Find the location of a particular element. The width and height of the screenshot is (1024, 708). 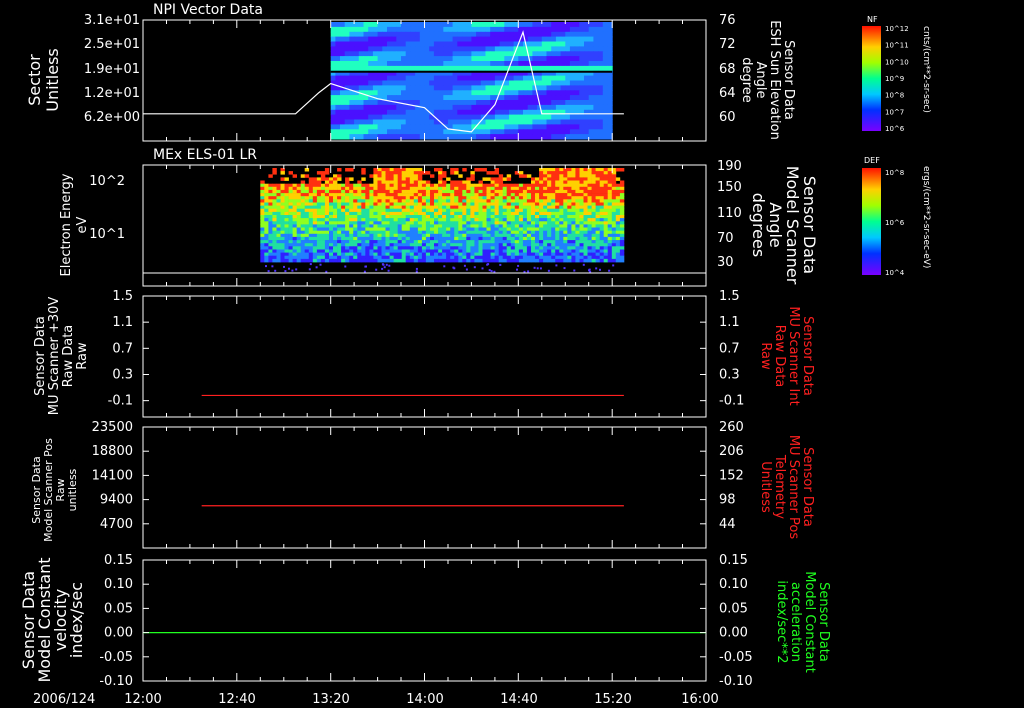

panel2-rtick: 190 is located at coordinates (729, 166).